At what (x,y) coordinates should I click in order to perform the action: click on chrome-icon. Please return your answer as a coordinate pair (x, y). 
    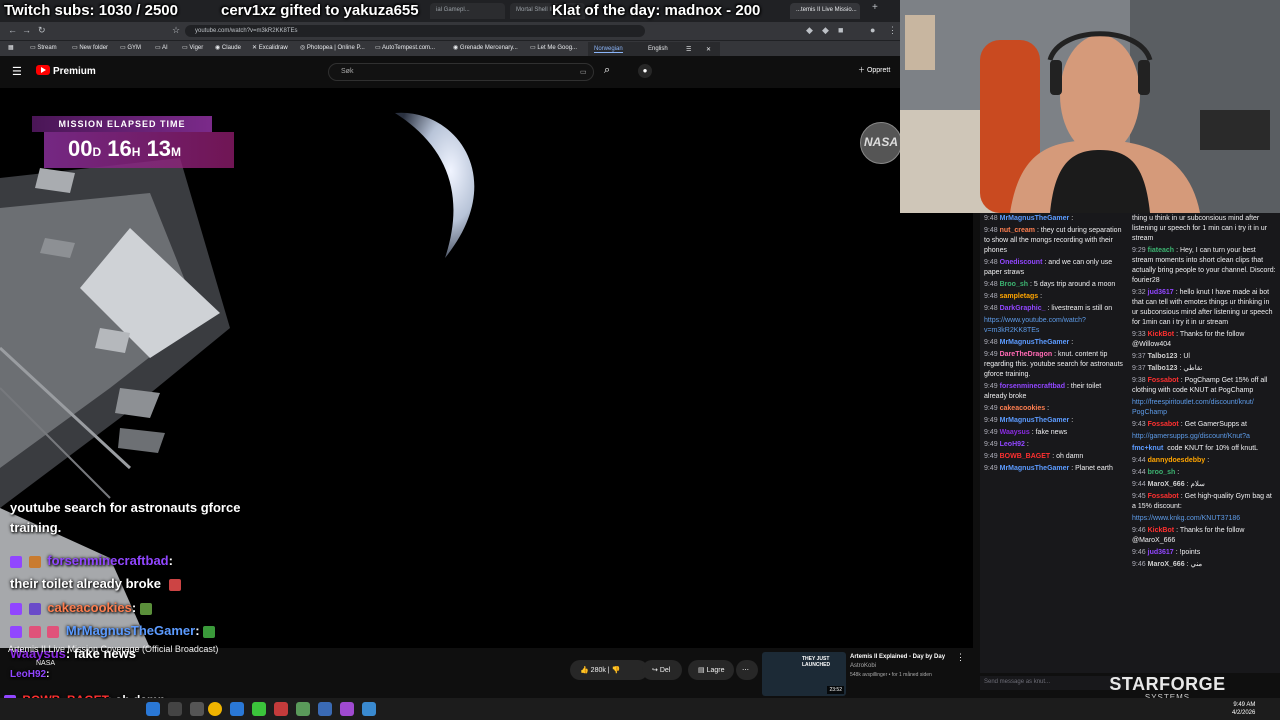
    Looking at the image, I should click on (215, 709).